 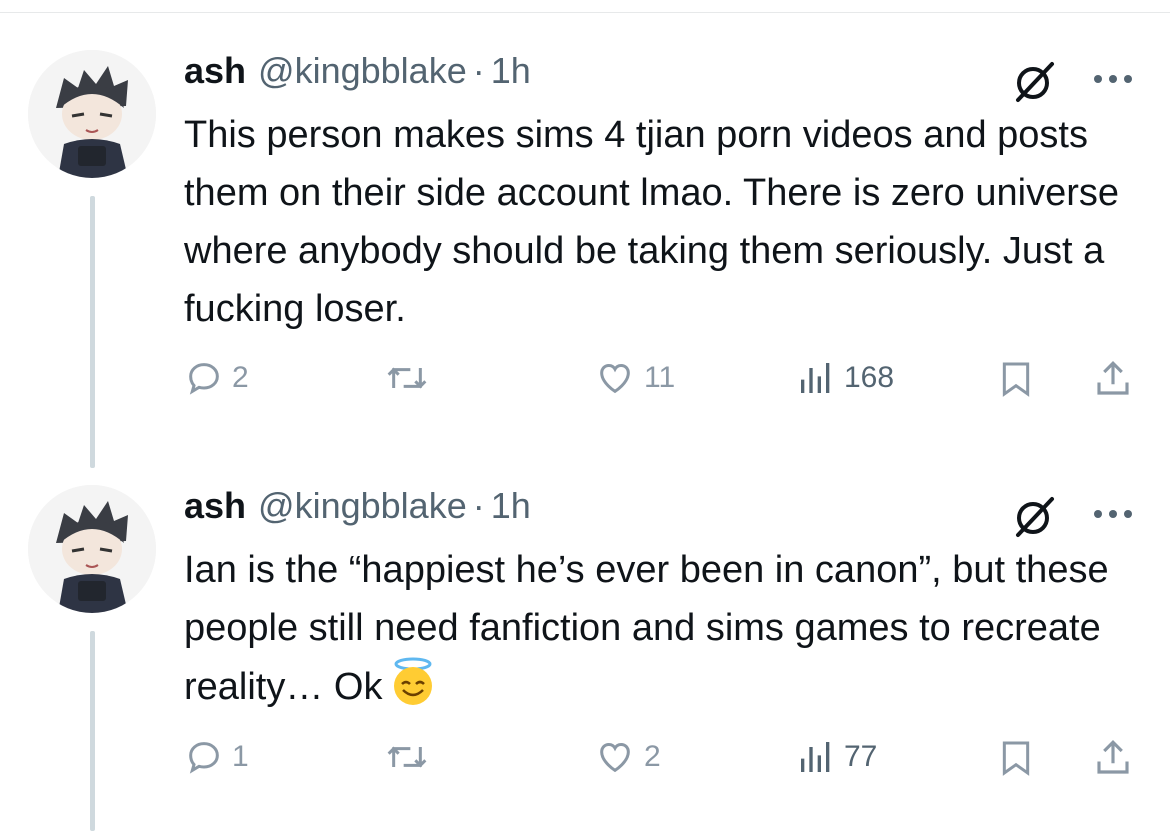 I want to click on view-count: 77, so click(x=861, y=756).